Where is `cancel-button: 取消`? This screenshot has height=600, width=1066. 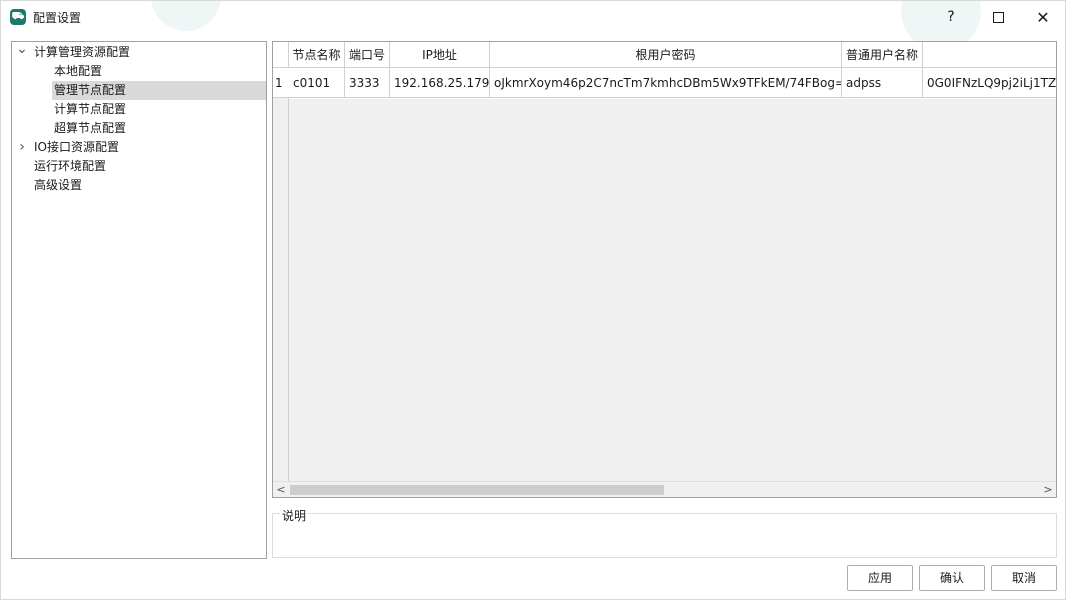
cancel-button: 取消 is located at coordinates (1024, 578).